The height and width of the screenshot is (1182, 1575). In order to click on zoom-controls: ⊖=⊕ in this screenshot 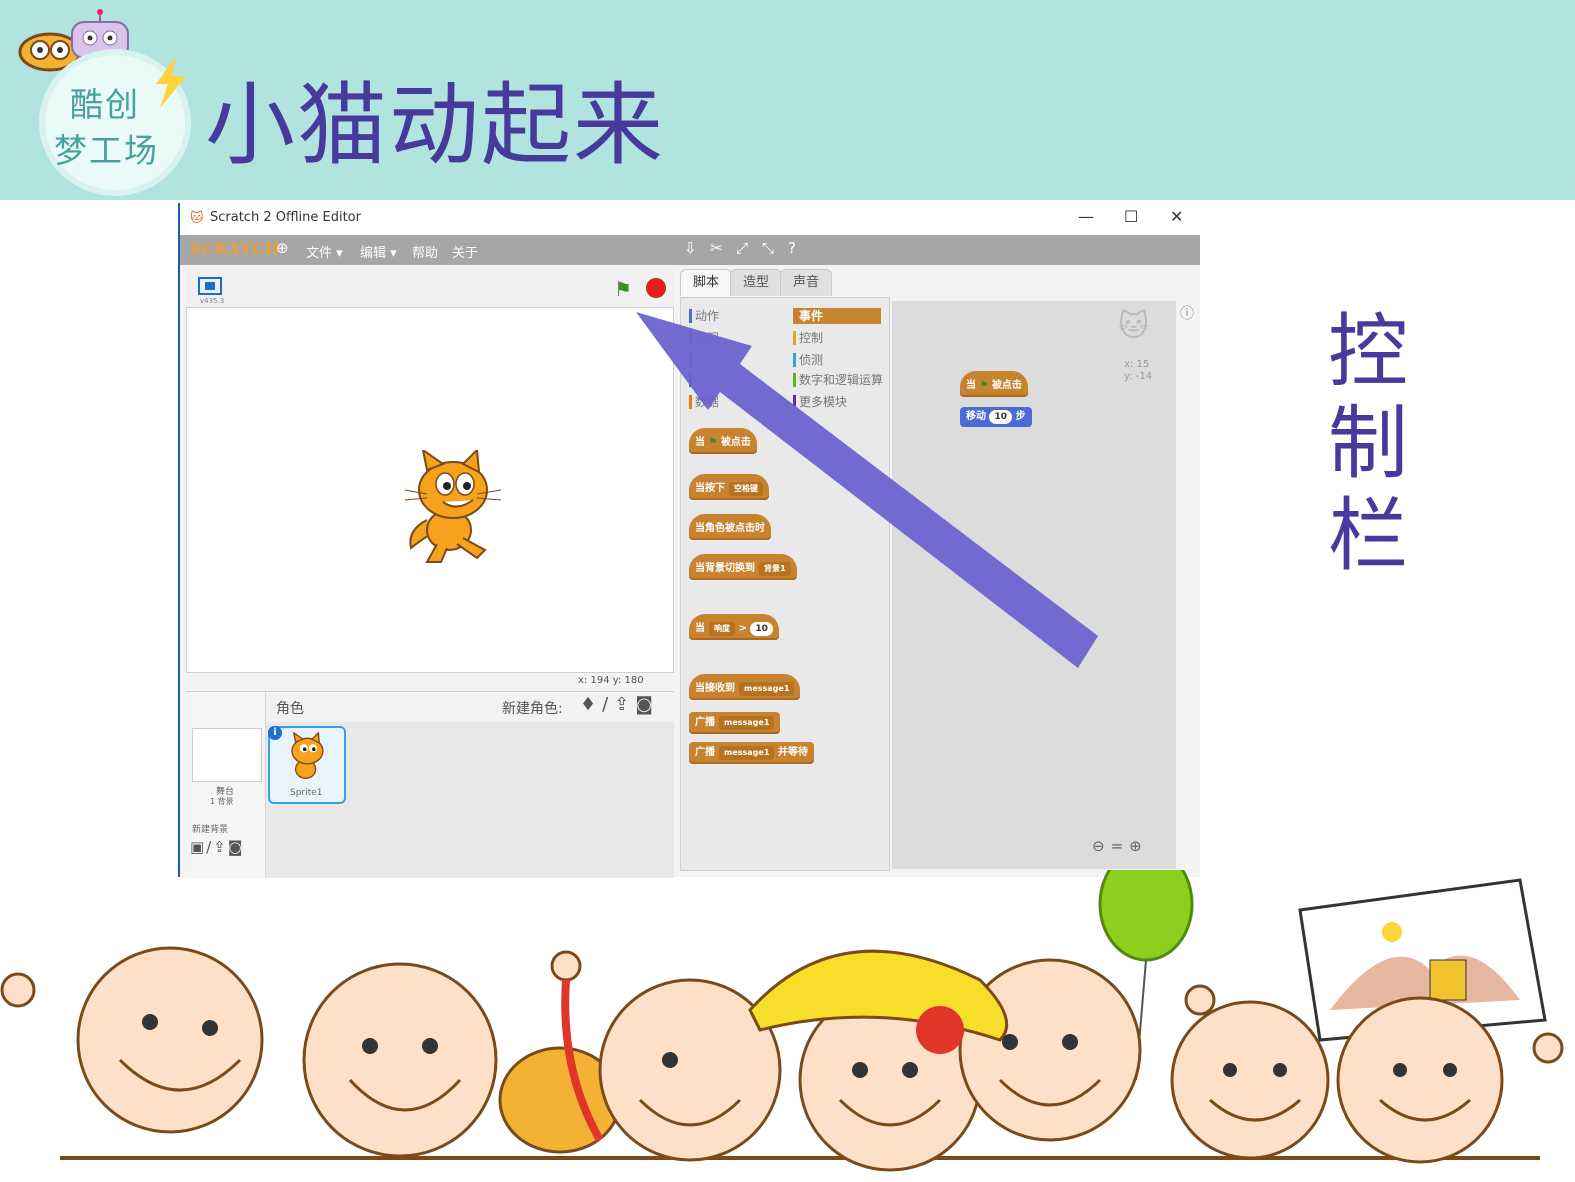, I will do `click(1120, 846)`.